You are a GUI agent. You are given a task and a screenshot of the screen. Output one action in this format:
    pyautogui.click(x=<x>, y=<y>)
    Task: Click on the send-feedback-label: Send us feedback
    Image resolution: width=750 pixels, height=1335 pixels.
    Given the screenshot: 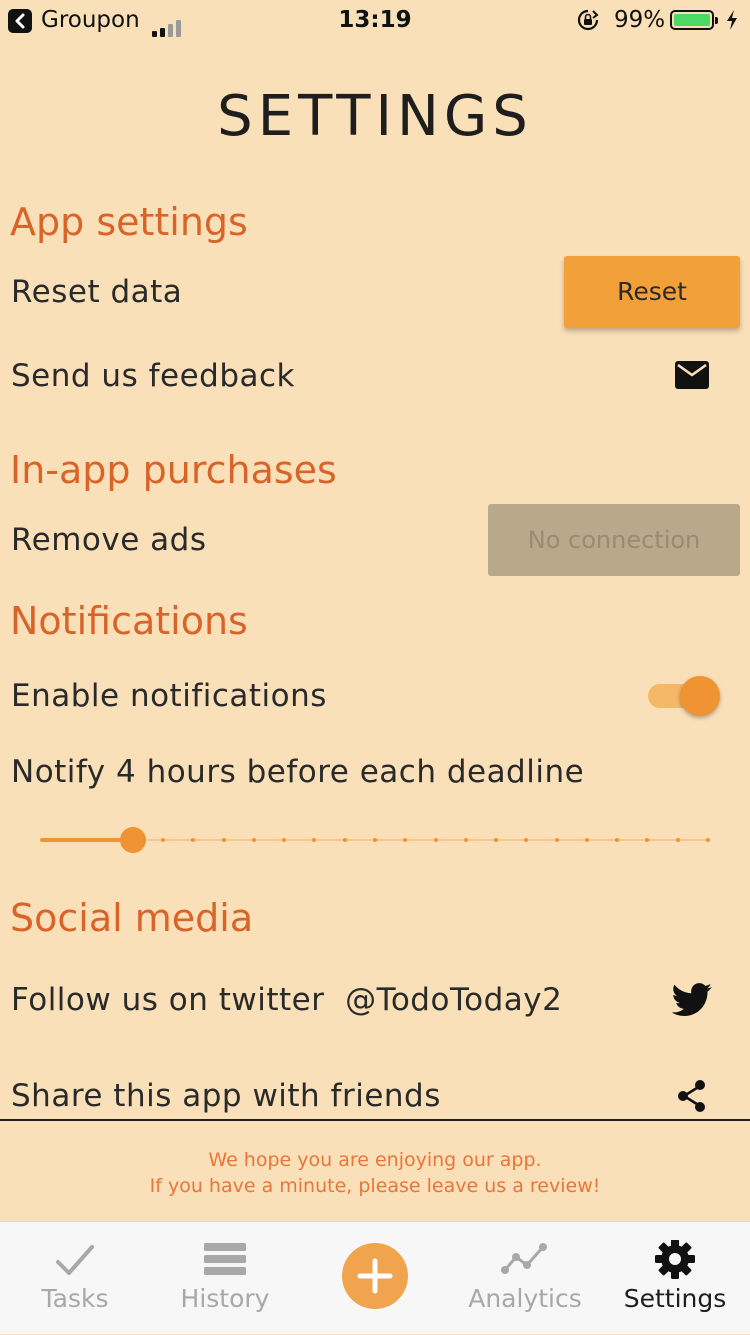 What is the action you would take?
    pyautogui.click(x=153, y=376)
    